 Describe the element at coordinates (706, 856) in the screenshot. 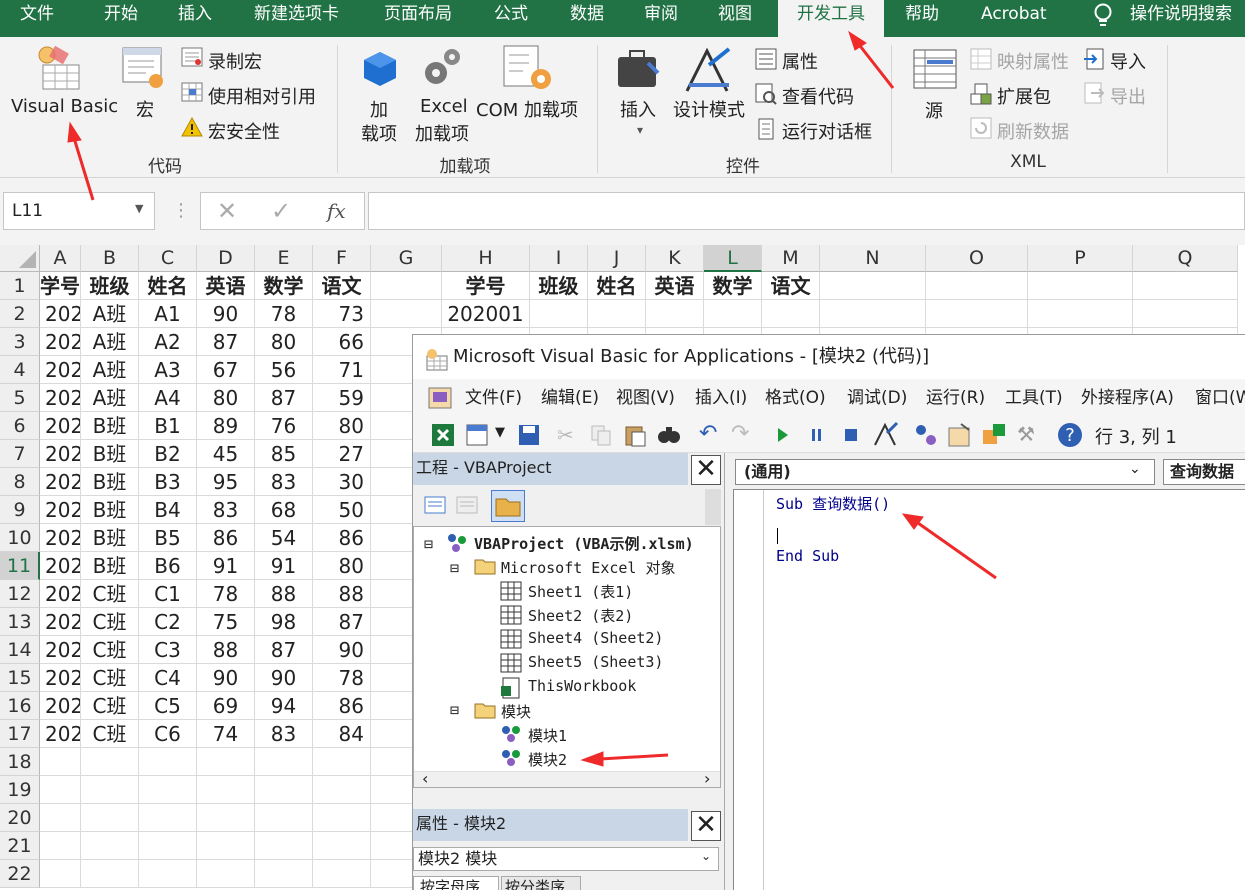

I see `chevron-down-icon: ⌄` at that location.